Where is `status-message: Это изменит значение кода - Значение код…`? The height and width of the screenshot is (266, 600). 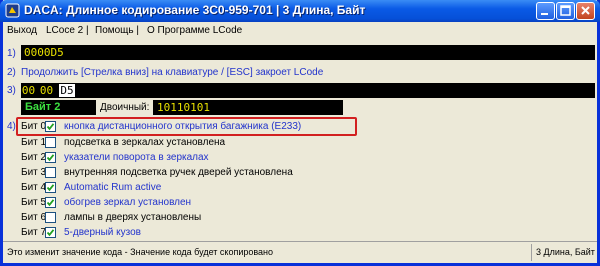
status-message: Это изменит значение кода - Значение код… is located at coordinates (140, 252).